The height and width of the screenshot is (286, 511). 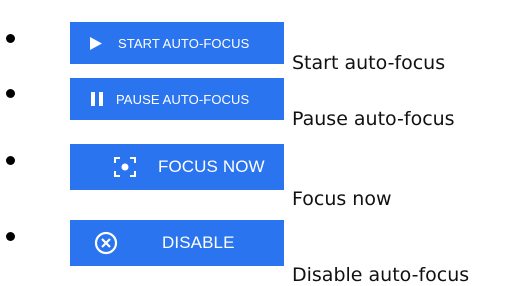 I want to click on start-auto-focus-caption: Start auto-focus, so click(x=369, y=63).